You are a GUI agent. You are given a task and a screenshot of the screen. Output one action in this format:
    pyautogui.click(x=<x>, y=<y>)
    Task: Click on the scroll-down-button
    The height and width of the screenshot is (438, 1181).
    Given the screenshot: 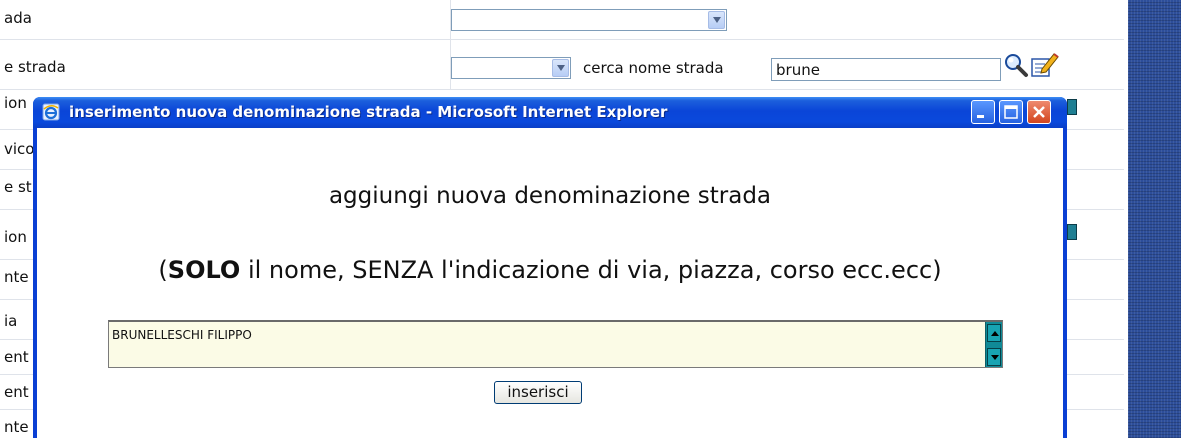 What is the action you would take?
    pyautogui.click(x=994, y=357)
    